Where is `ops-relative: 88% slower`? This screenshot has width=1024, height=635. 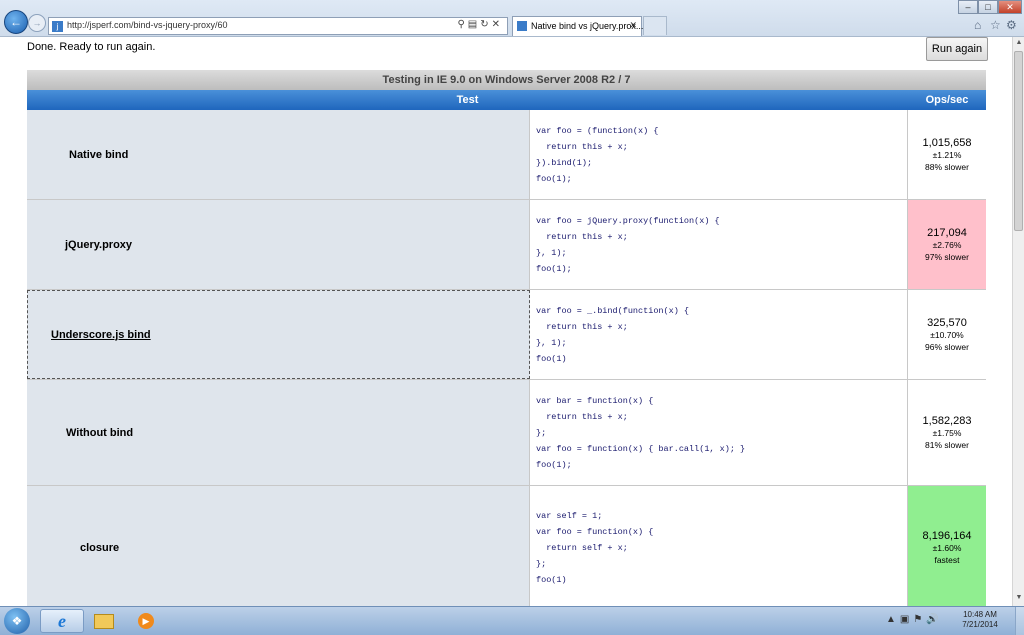
ops-relative: 88% slower is located at coordinates (947, 166).